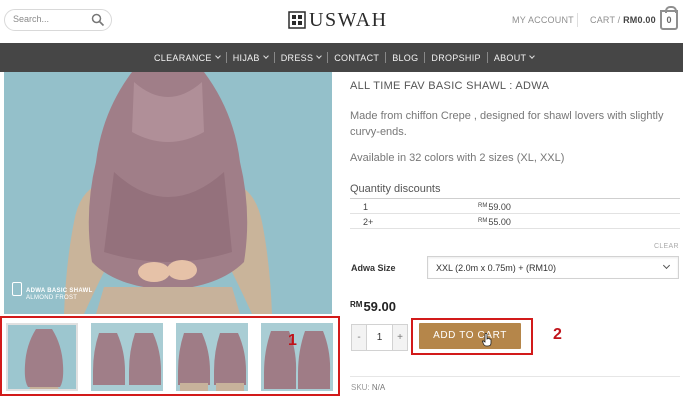 The height and width of the screenshot is (400, 683). I want to click on product-sku: SKU: N/A, so click(368, 387).